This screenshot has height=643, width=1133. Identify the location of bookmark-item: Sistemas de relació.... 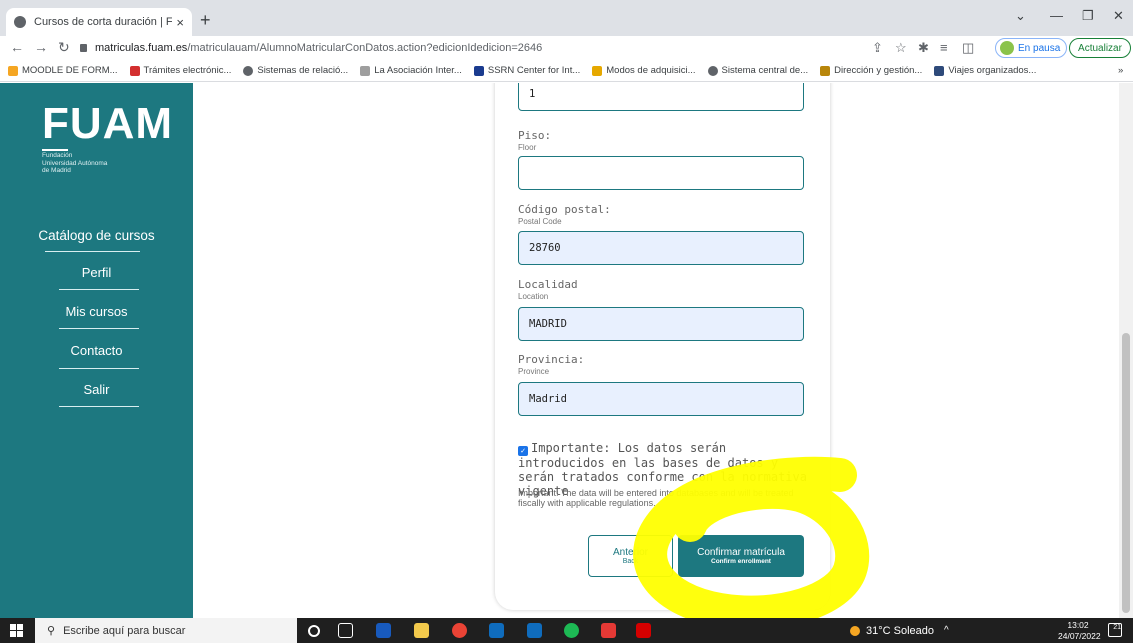
(295, 70).